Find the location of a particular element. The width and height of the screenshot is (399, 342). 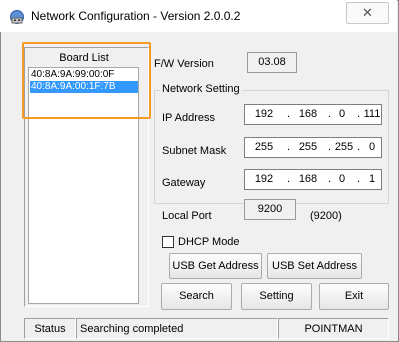

ip-octet-1: 192 is located at coordinates (264, 114).